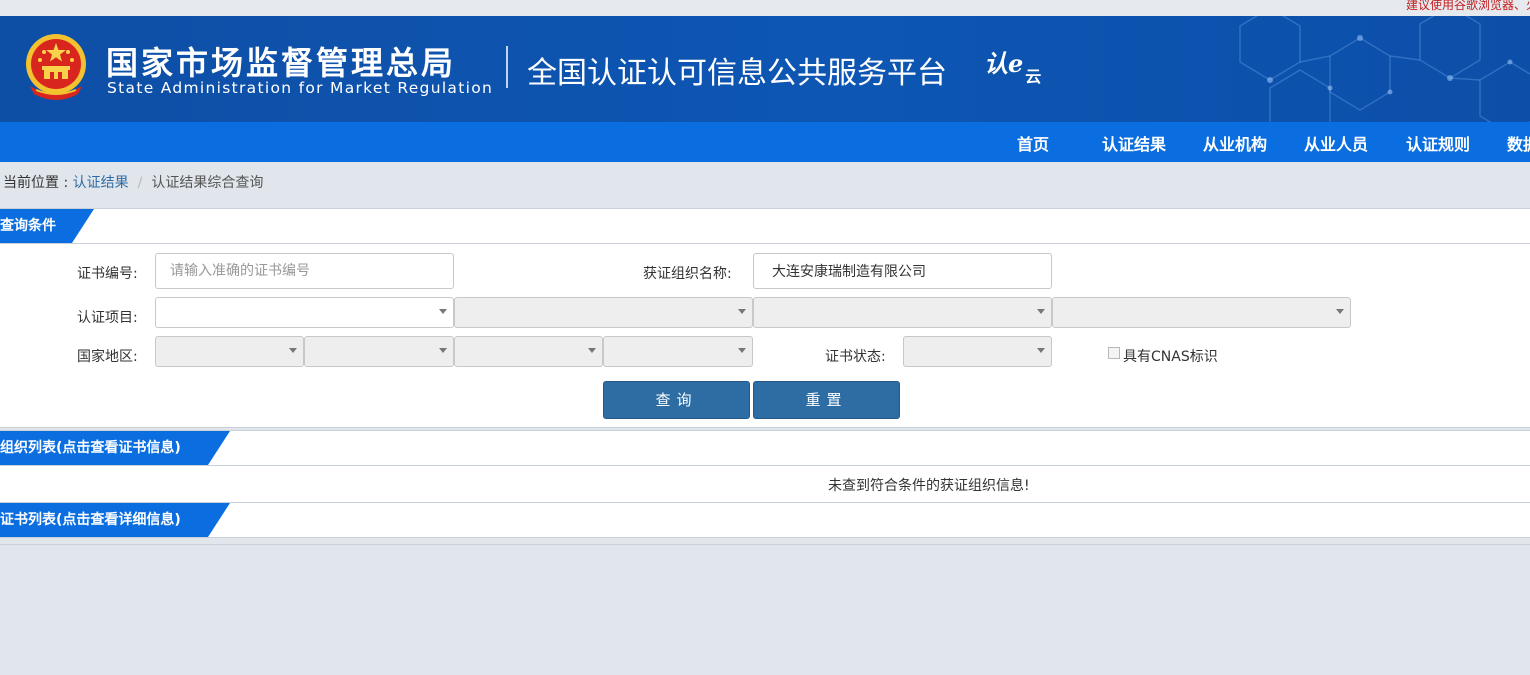  Describe the element at coordinates (676, 400) in the screenshot. I see `search-button: 查询` at that location.